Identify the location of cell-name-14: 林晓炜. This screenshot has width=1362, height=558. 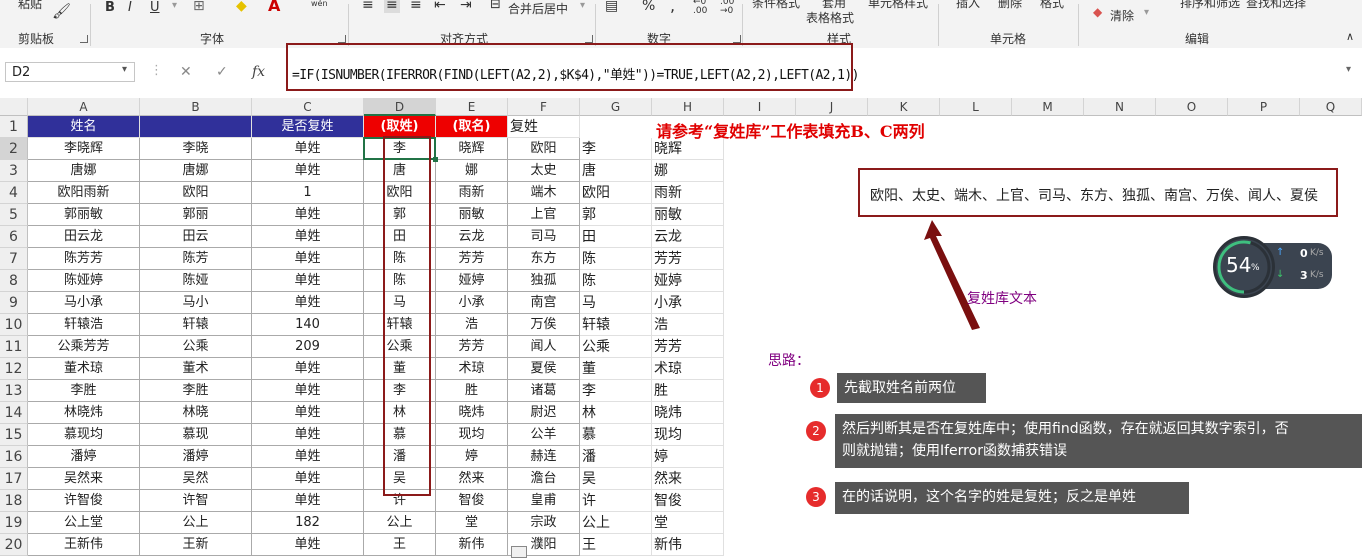
(84, 413).